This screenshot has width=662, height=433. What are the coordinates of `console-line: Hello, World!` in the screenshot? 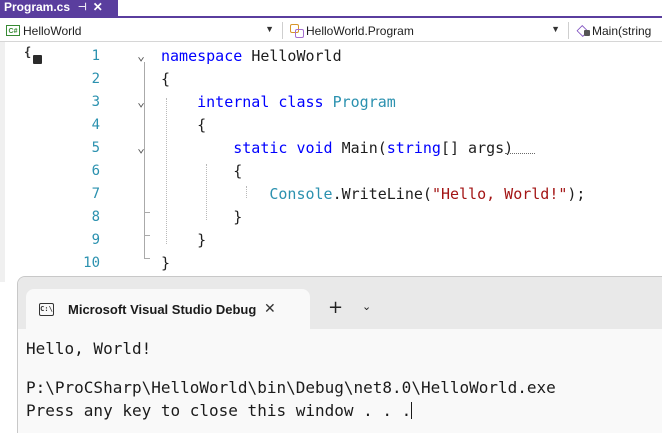 It's located at (89, 348).